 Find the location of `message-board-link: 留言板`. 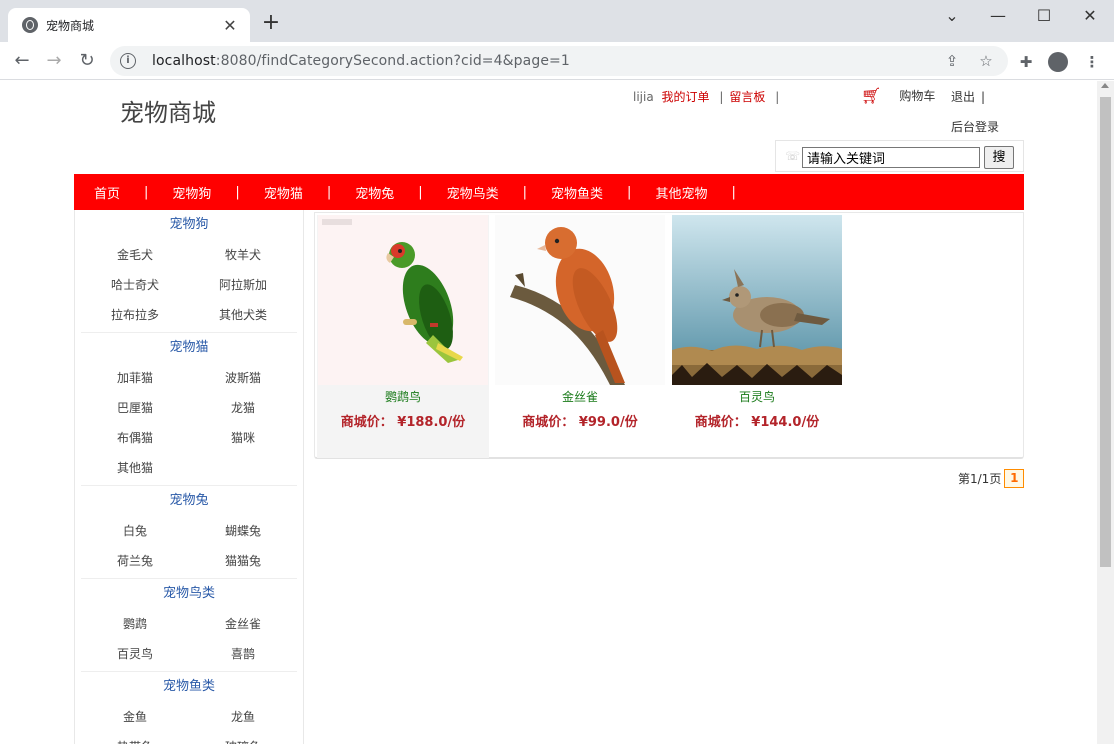

message-board-link: 留言板 is located at coordinates (747, 97).